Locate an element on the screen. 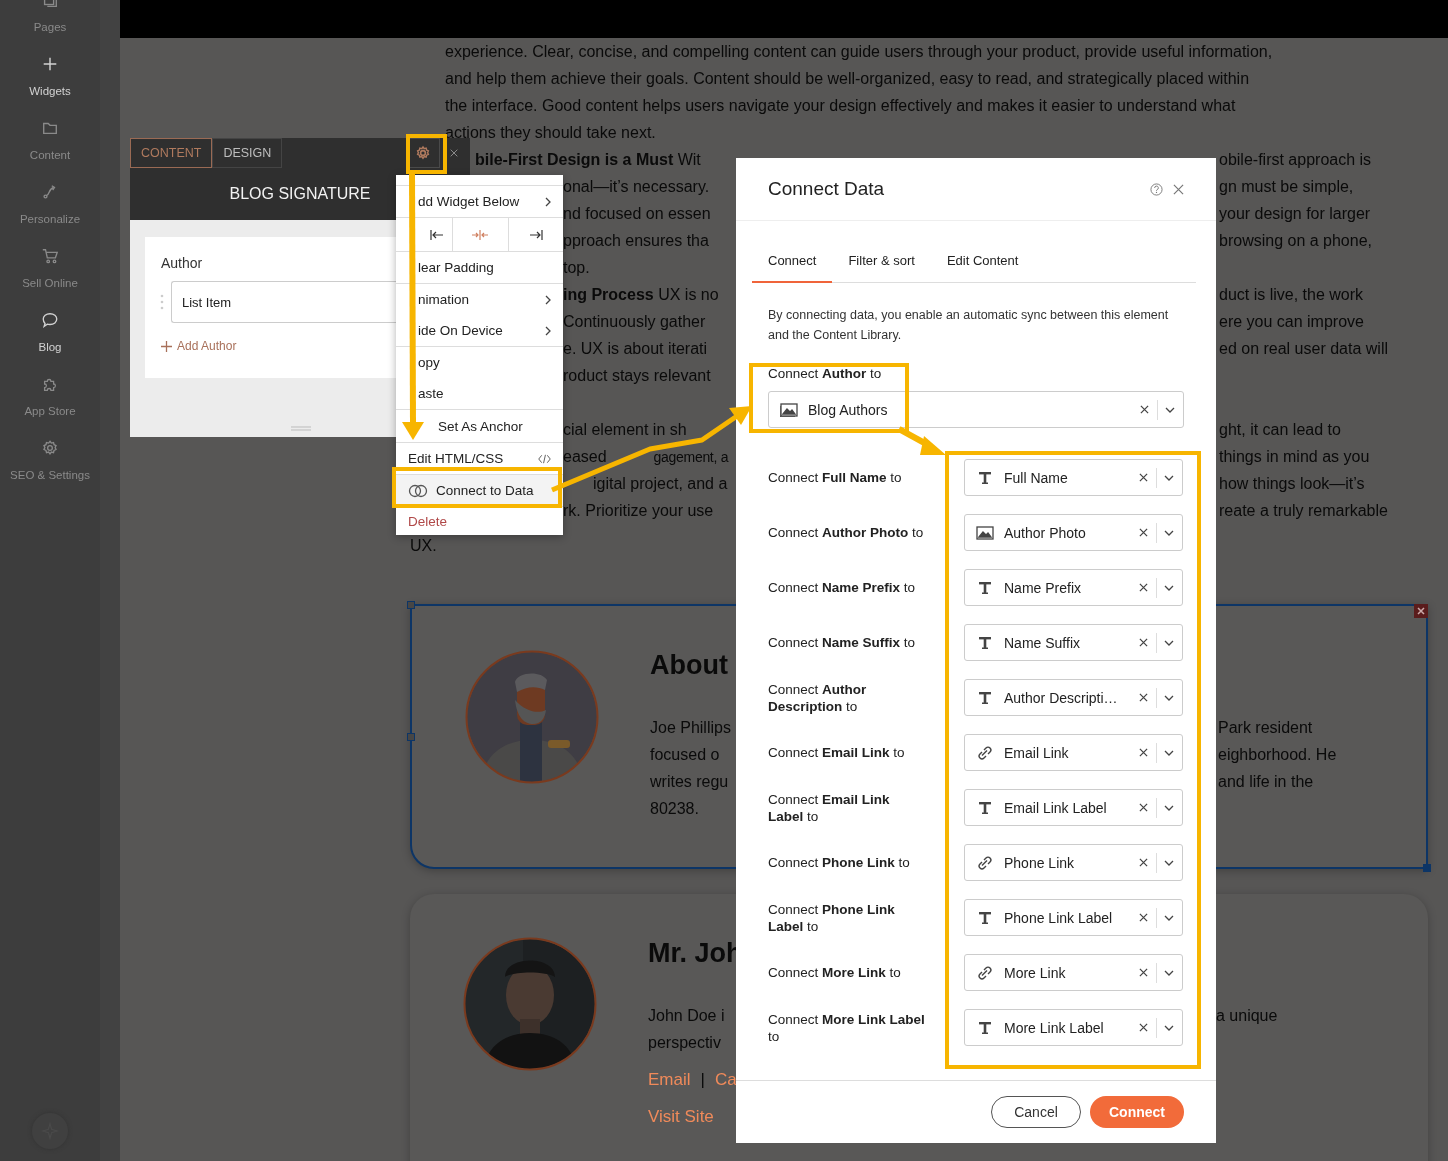 The height and width of the screenshot is (1161, 1448). article-text: rk. Prioritize your use is located at coordinates (638, 510).